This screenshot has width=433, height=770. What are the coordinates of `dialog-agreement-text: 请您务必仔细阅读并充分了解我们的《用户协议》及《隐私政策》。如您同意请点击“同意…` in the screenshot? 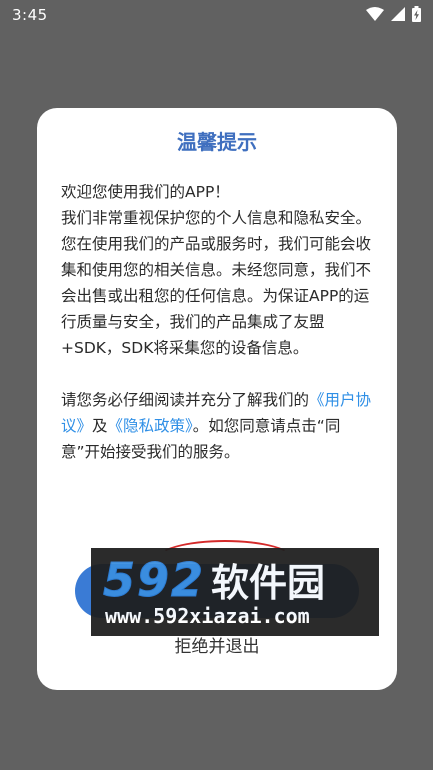 It's located at (220, 426).